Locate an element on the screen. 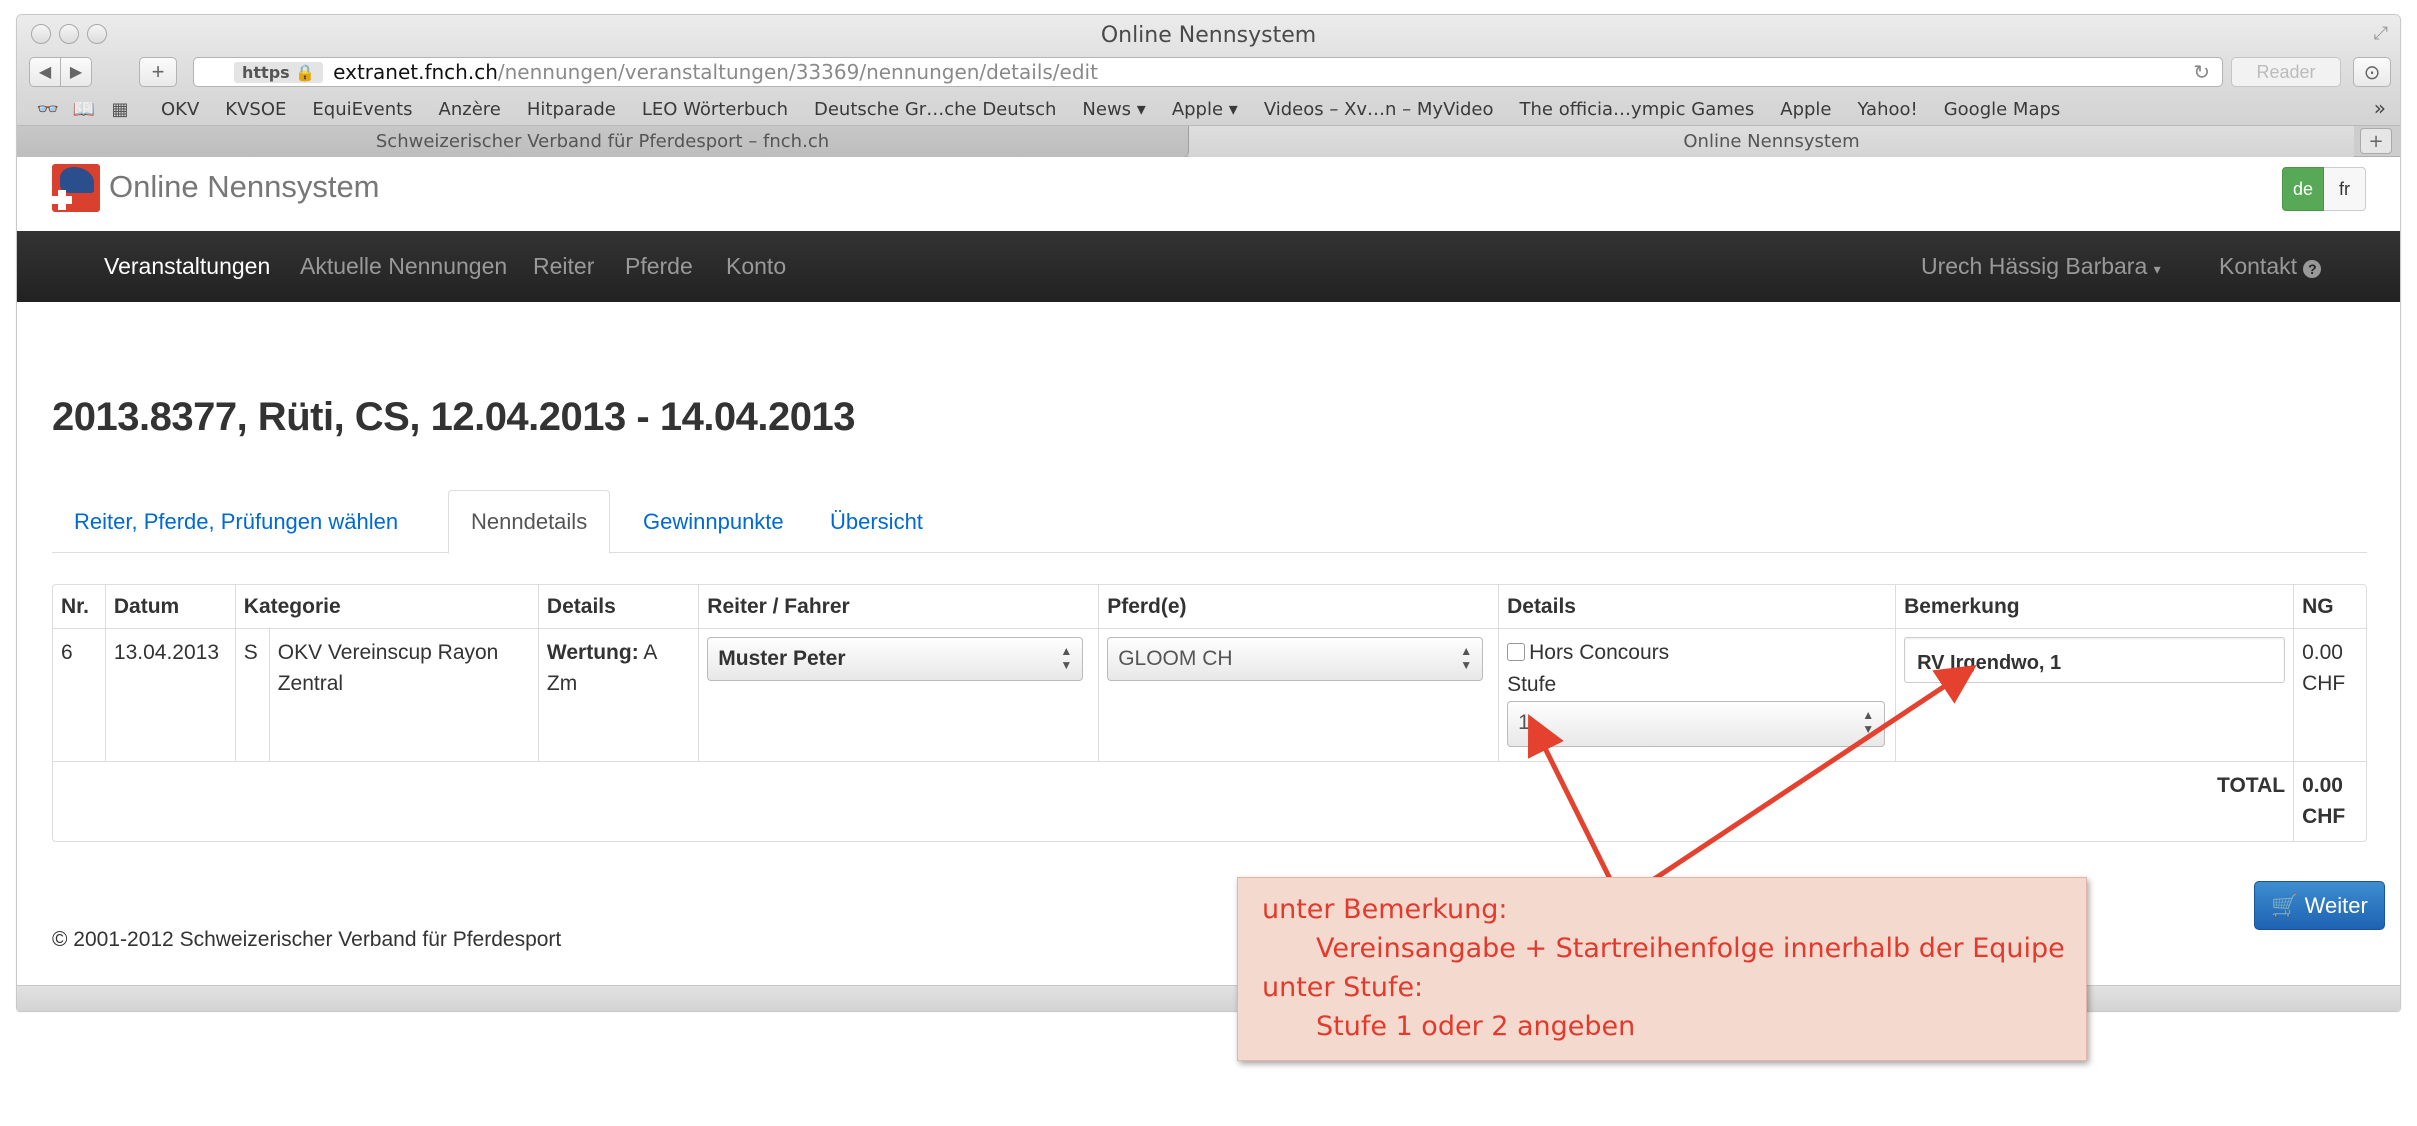  top-sites-grid-icon: ▦ is located at coordinates (120, 109).